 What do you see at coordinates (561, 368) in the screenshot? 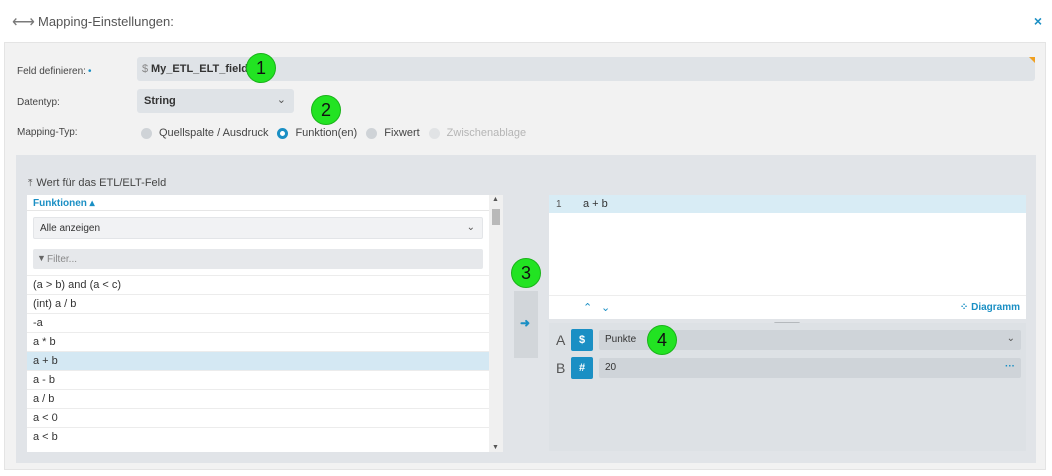
I see `param-letter: B` at bounding box center [561, 368].